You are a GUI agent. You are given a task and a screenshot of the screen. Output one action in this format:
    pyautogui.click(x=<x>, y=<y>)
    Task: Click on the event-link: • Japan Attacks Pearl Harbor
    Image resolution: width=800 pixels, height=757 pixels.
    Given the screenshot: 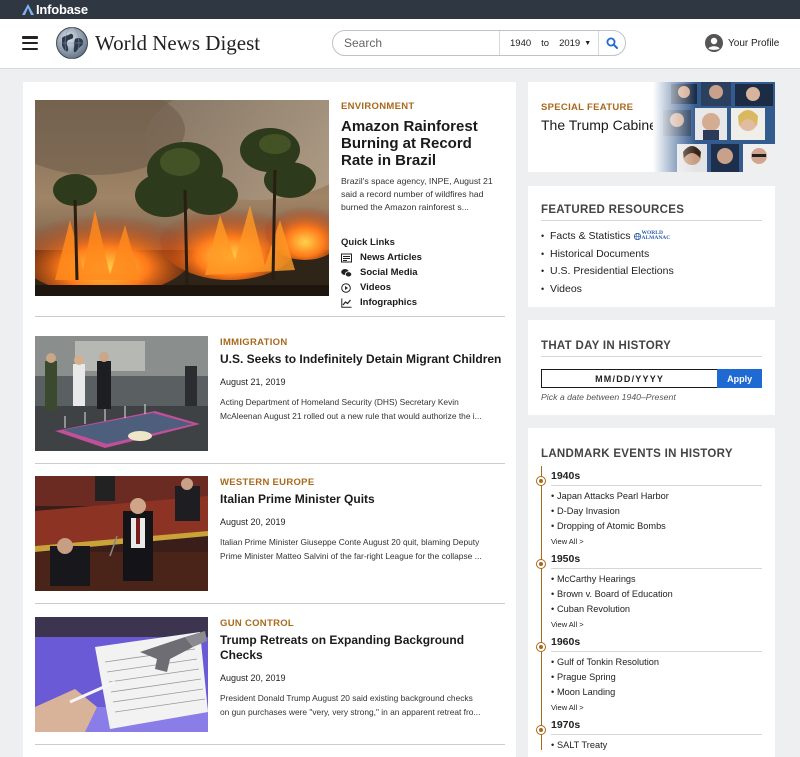 What is the action you would take?
    pyautogui.click(x=656, y=496)
    